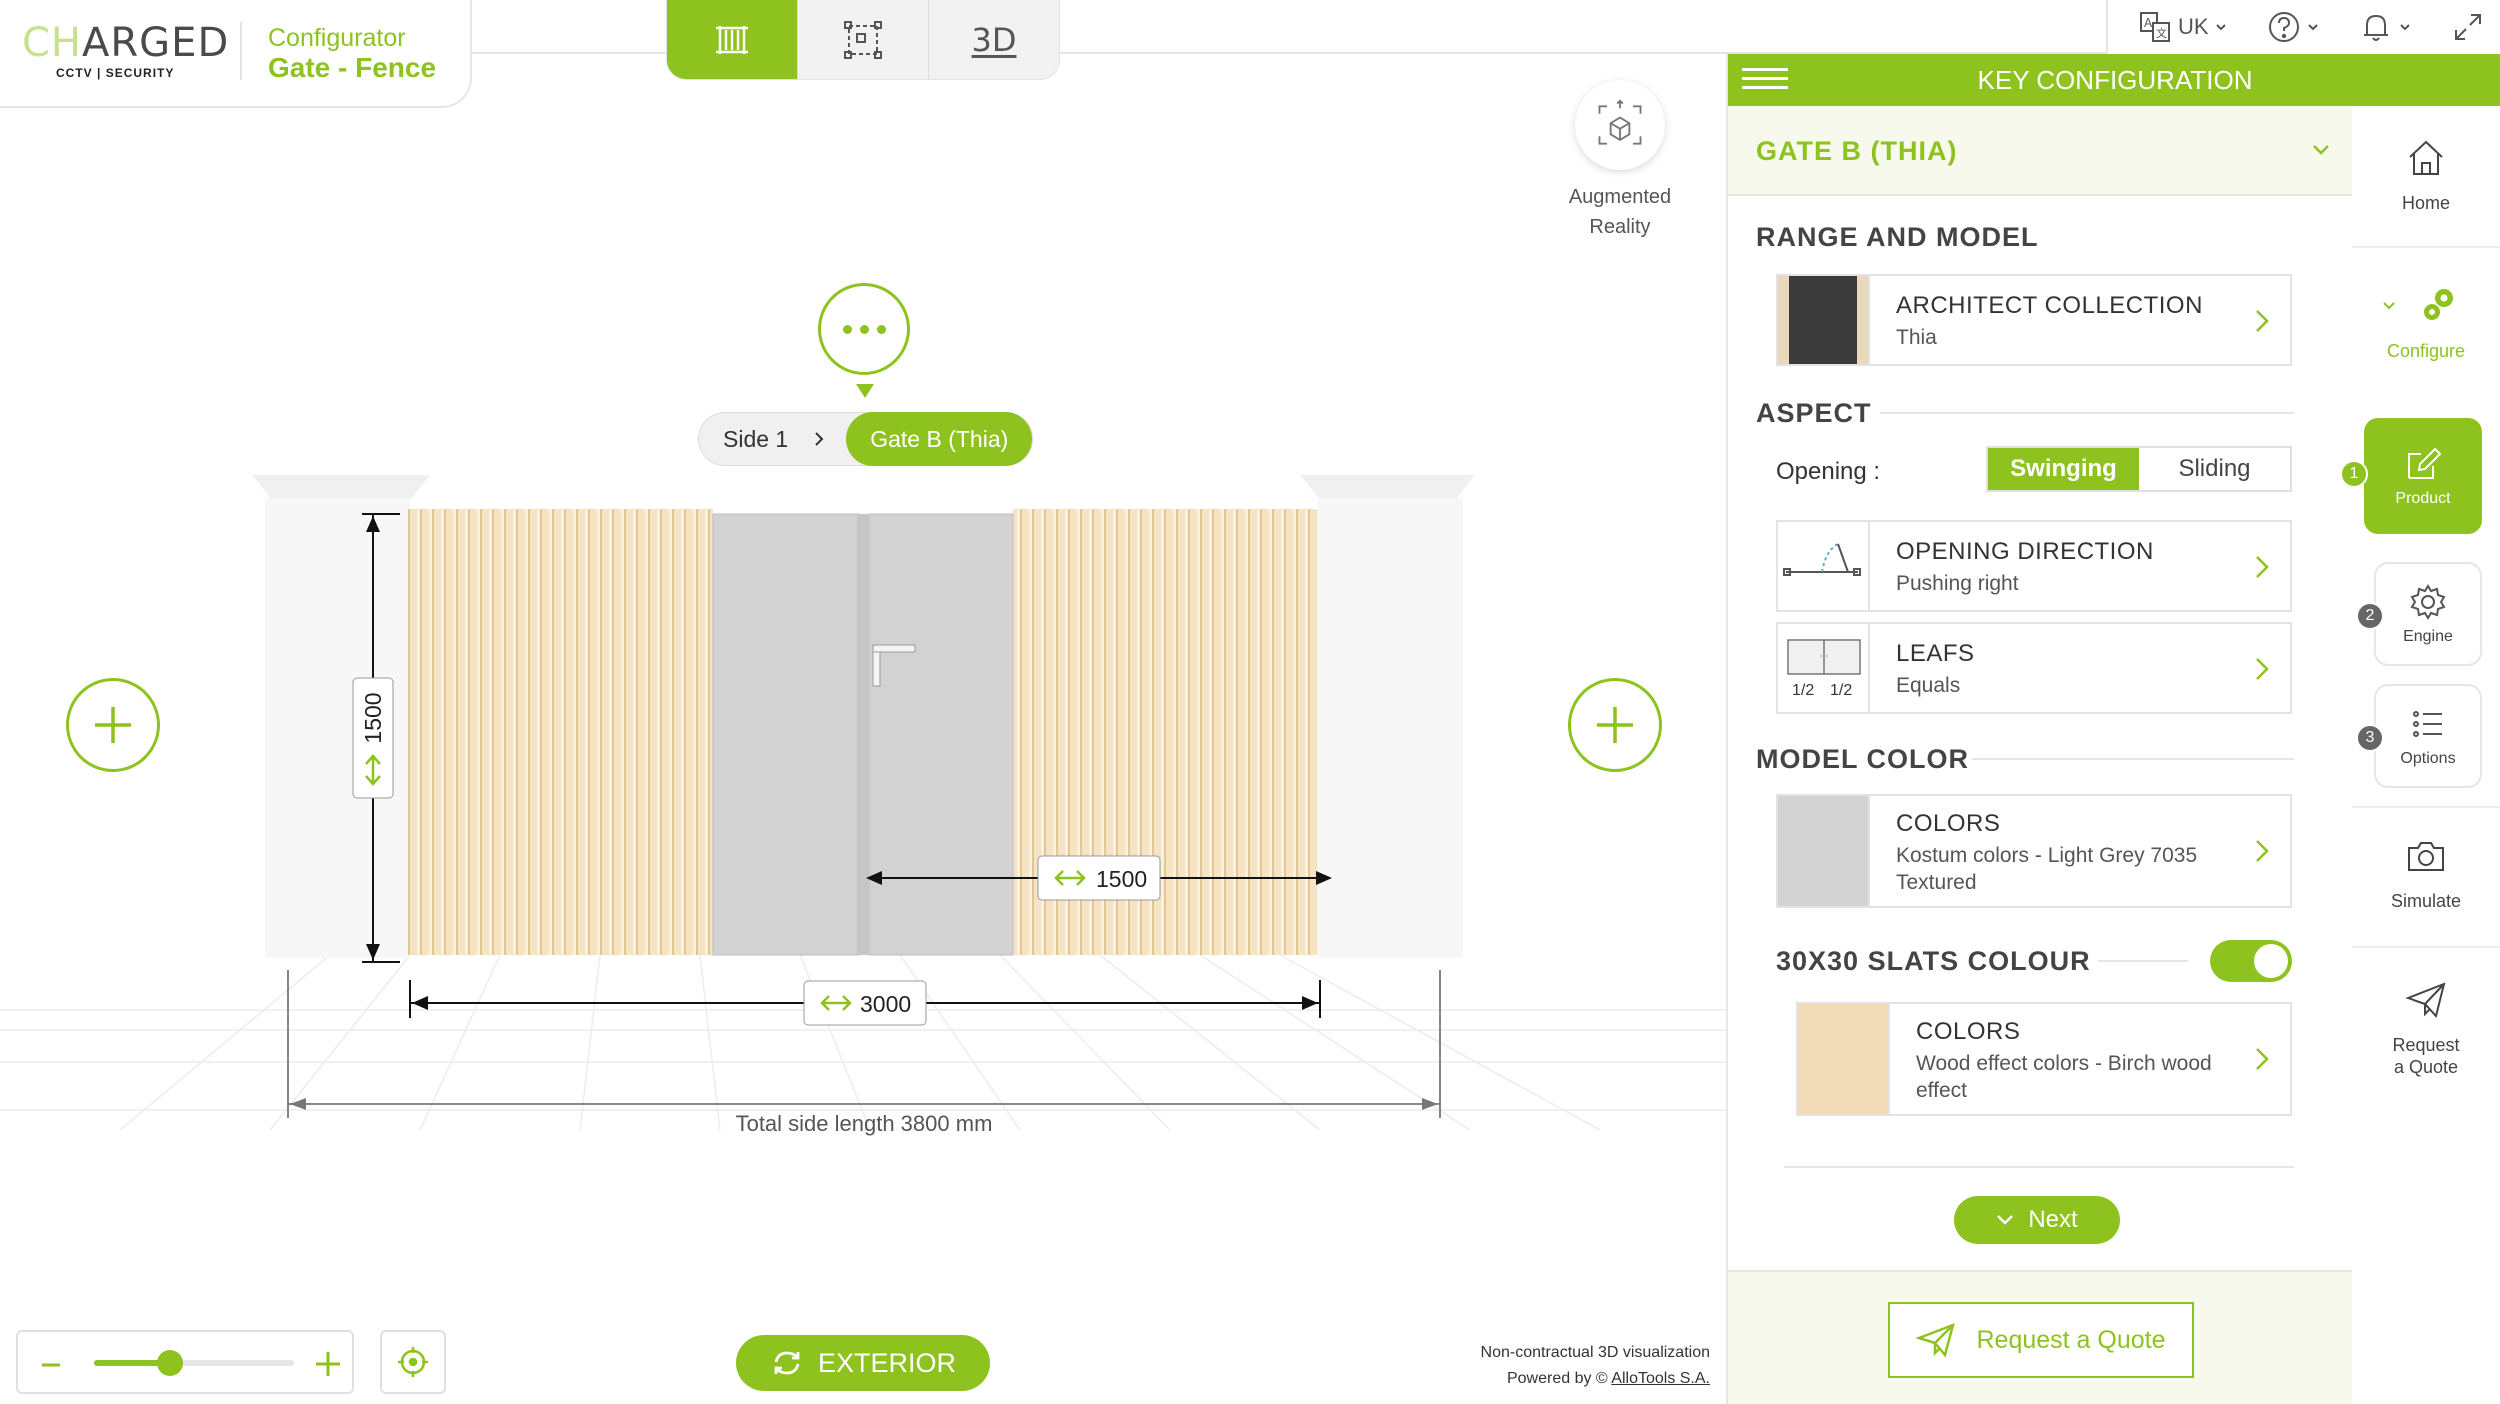 The width and height of the screenshot is (2500, 1404). What do you see at coordinates (1828, 471) in the screenshot?
I see `opening-label: Opening :` at bounding box center [1828, 471].